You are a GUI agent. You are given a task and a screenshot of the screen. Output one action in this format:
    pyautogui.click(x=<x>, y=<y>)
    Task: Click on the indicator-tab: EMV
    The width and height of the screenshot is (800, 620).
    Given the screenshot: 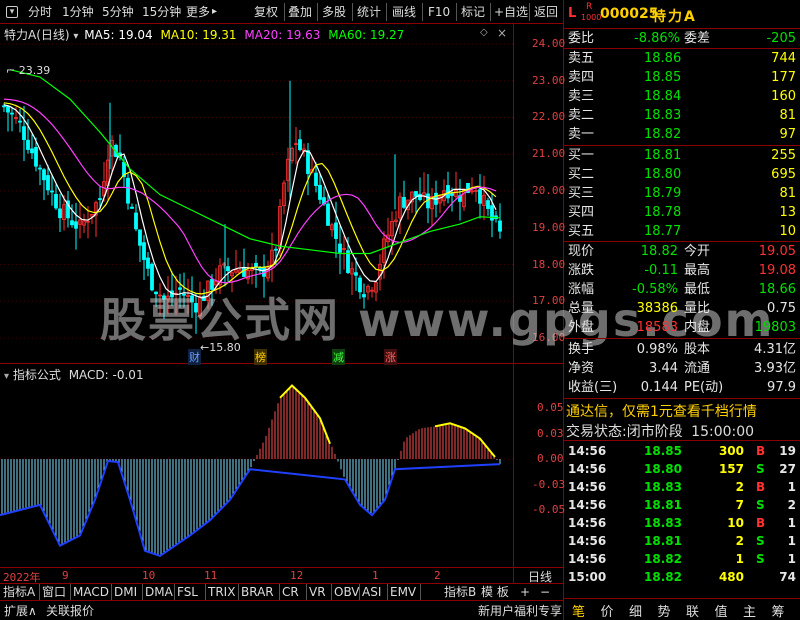 What is the action you would take?
    pyautogui.click(x=403, y=592)
    